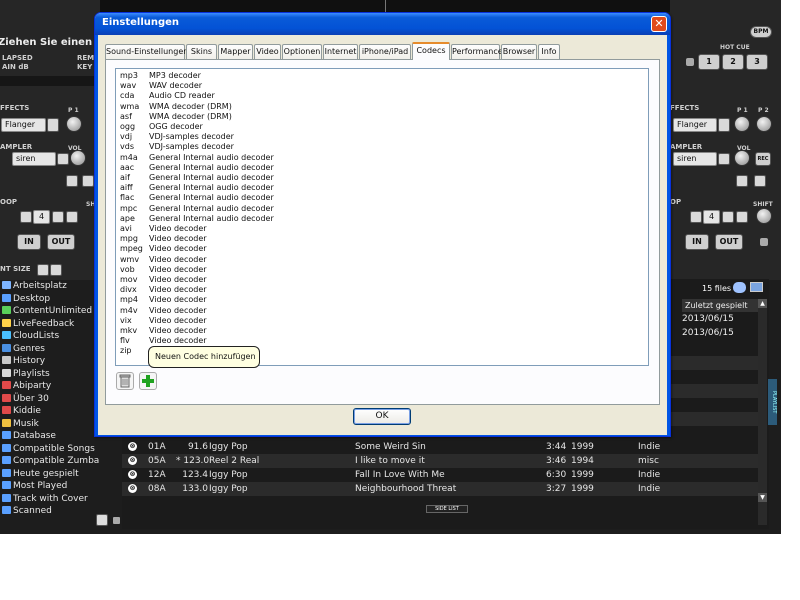 This screenshot has height=600, width=800. What do you see at coordinates (41, 217) in the screenshot?
I see `loop-value: 4` at bounding box center [41, 217].